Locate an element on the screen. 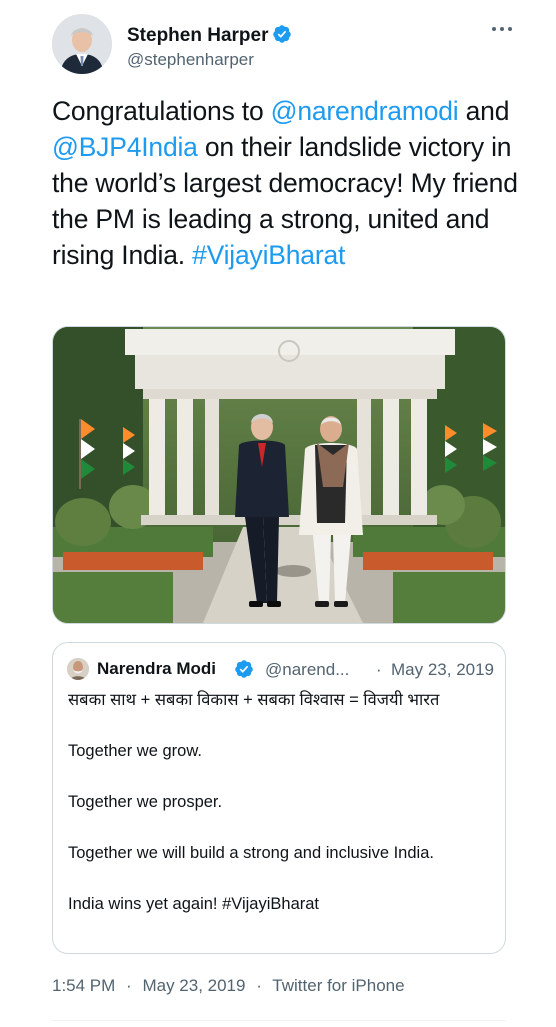 This screenshot has width=556, height=1027. author-avatar is located at coordinates (82, 44).